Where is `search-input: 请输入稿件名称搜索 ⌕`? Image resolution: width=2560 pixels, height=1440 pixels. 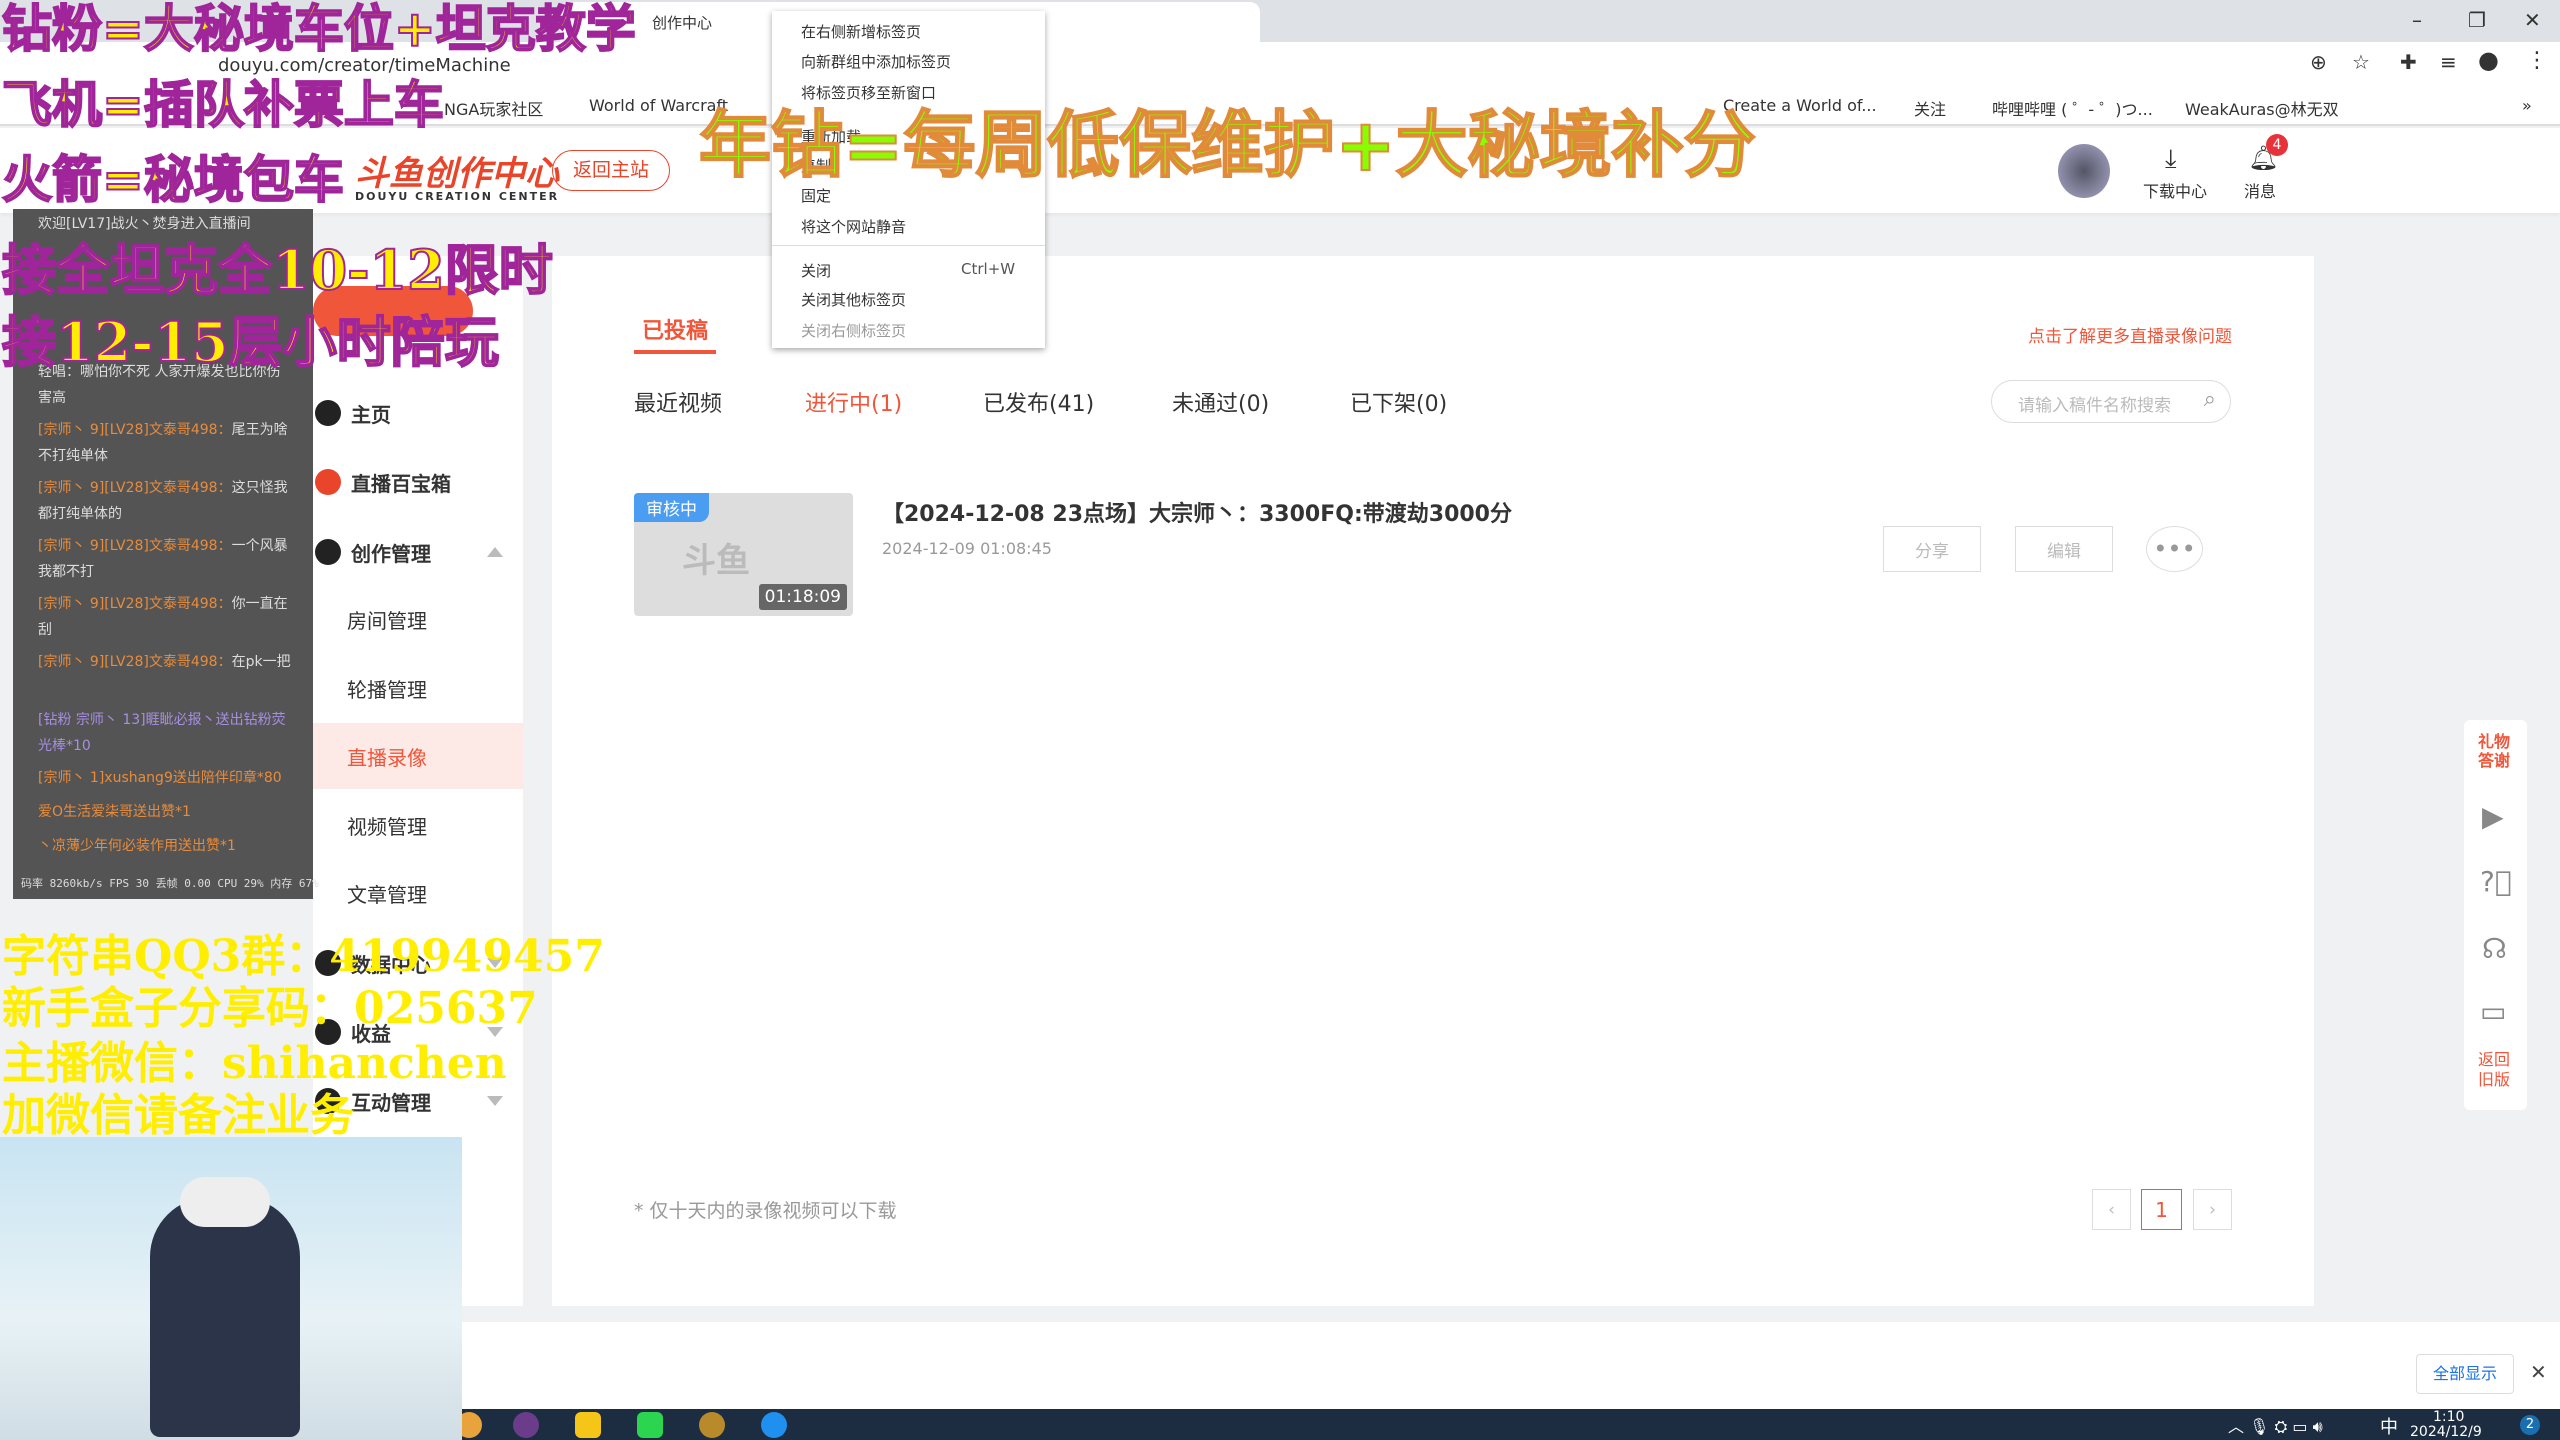 search-input: 请输入稿件名称搜索 ⌕ is located at coordinates (2111, 401).